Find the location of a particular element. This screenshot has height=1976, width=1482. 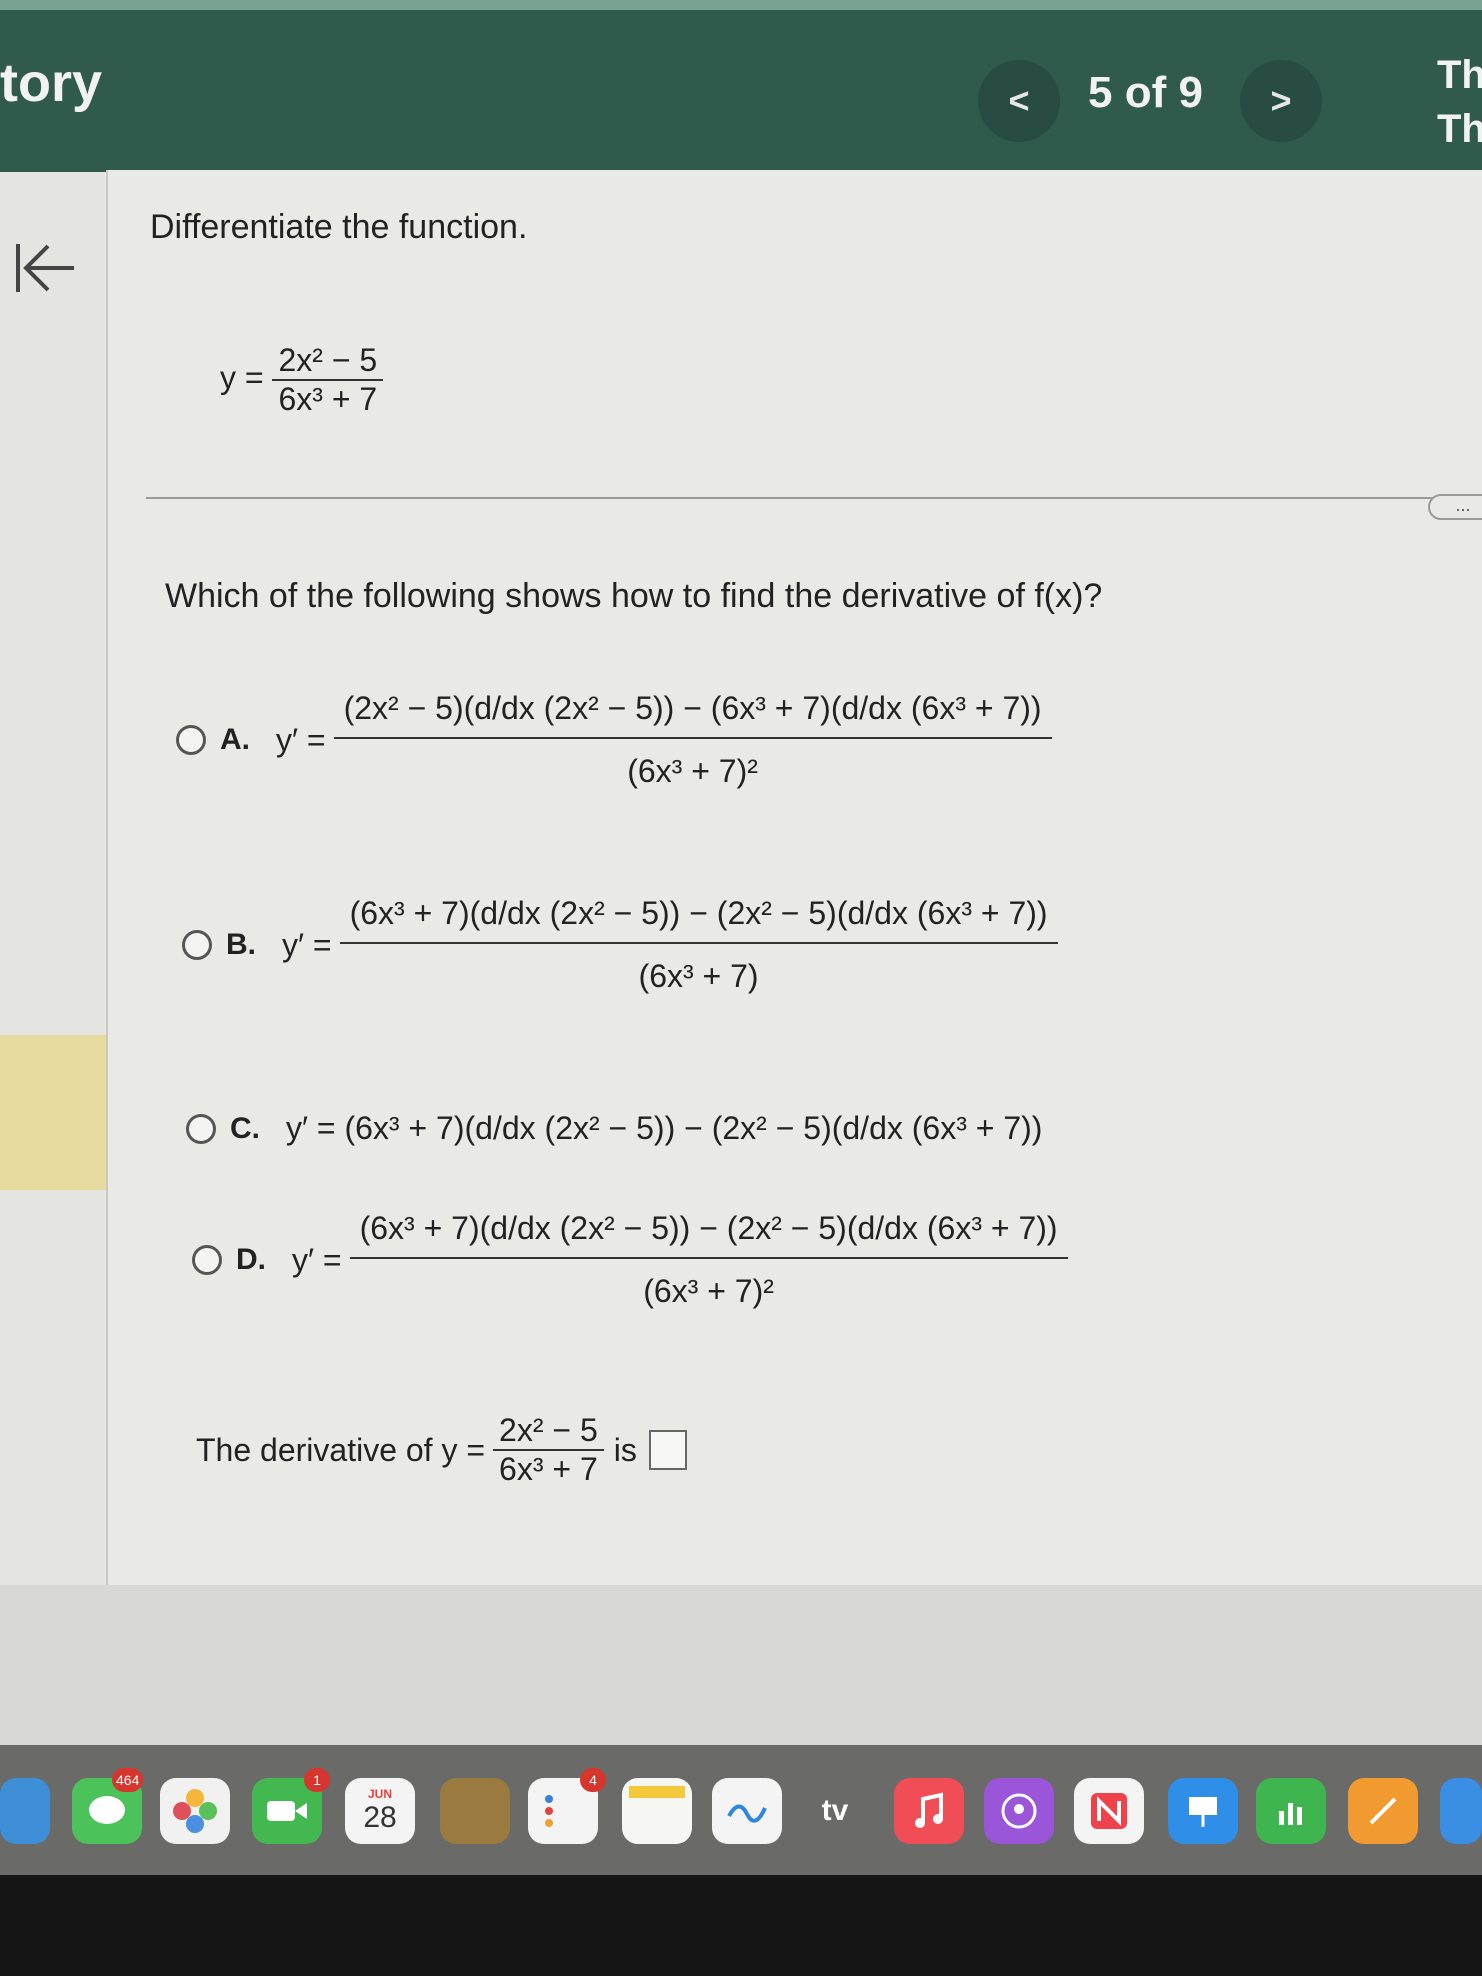

answer-suffix: is is located at coordinates (625, 1449).